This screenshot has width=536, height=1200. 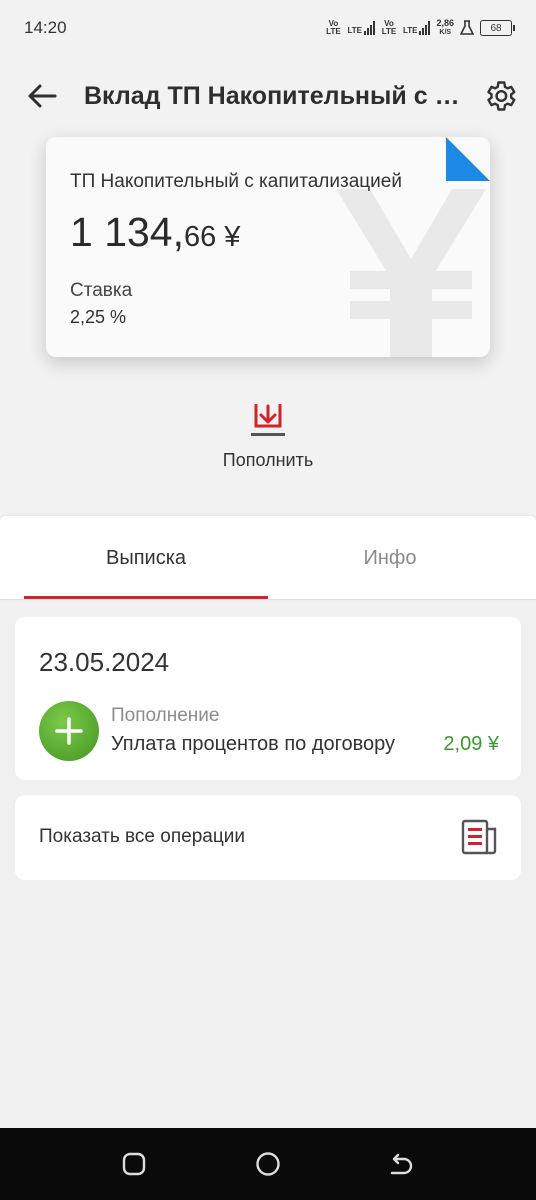 What do you see at coordinates (146, 558) in the screenshot?
I see `tab-statement: Выписка` at bounding box center [146, 558].